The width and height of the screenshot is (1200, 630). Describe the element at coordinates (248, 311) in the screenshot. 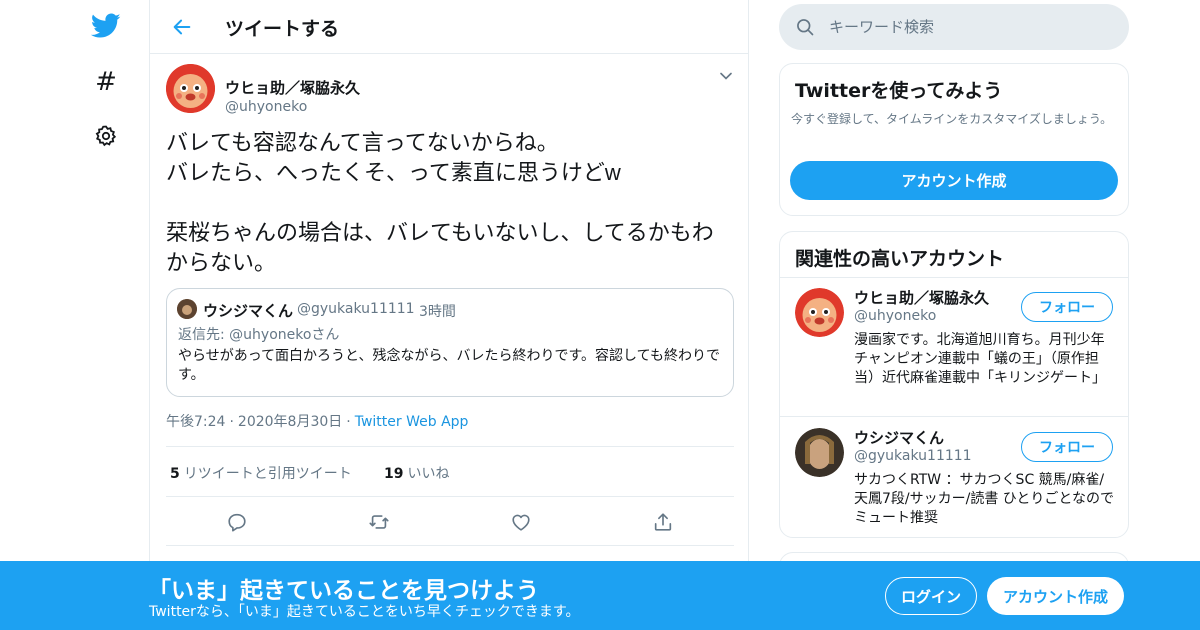

I see `quote-author-name: ウシジマくん` at that location.